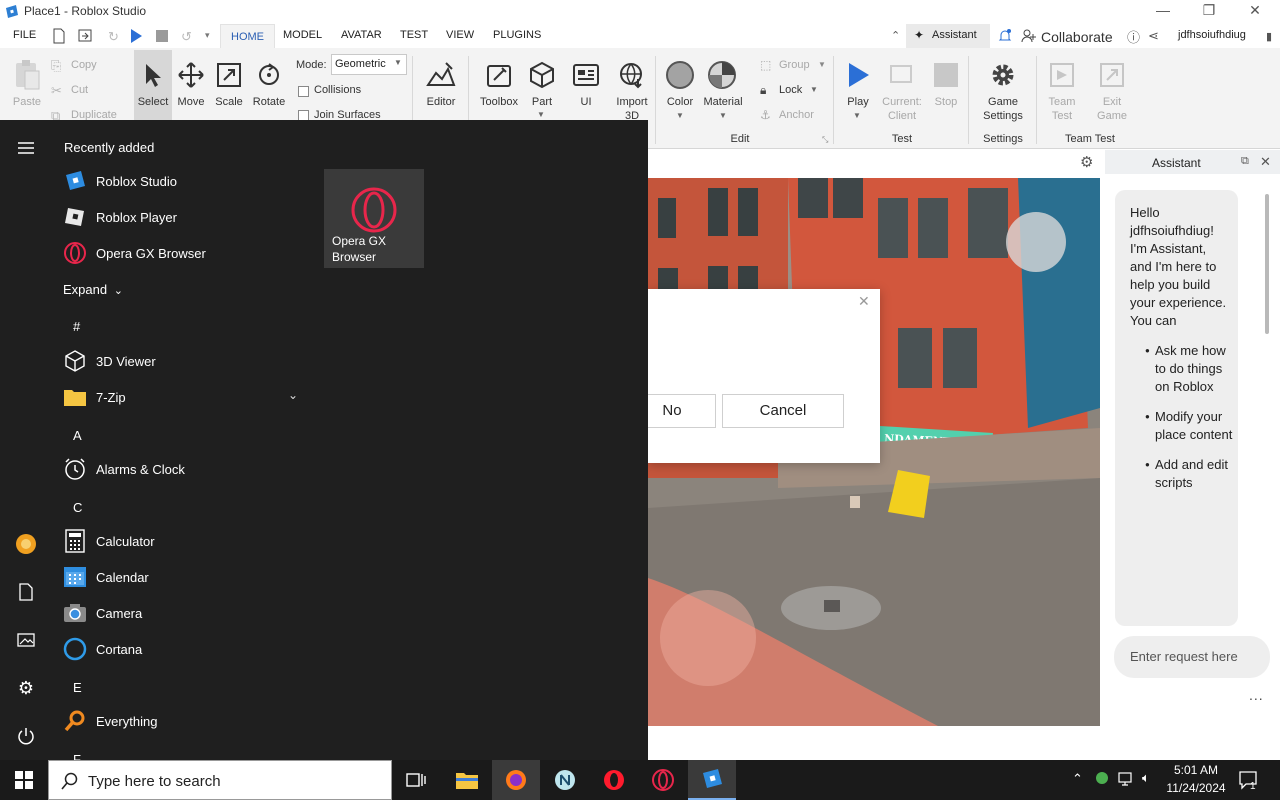 This screenshot has width=1280, height=800. I want to click on firefox-icon, so click(516, 780).